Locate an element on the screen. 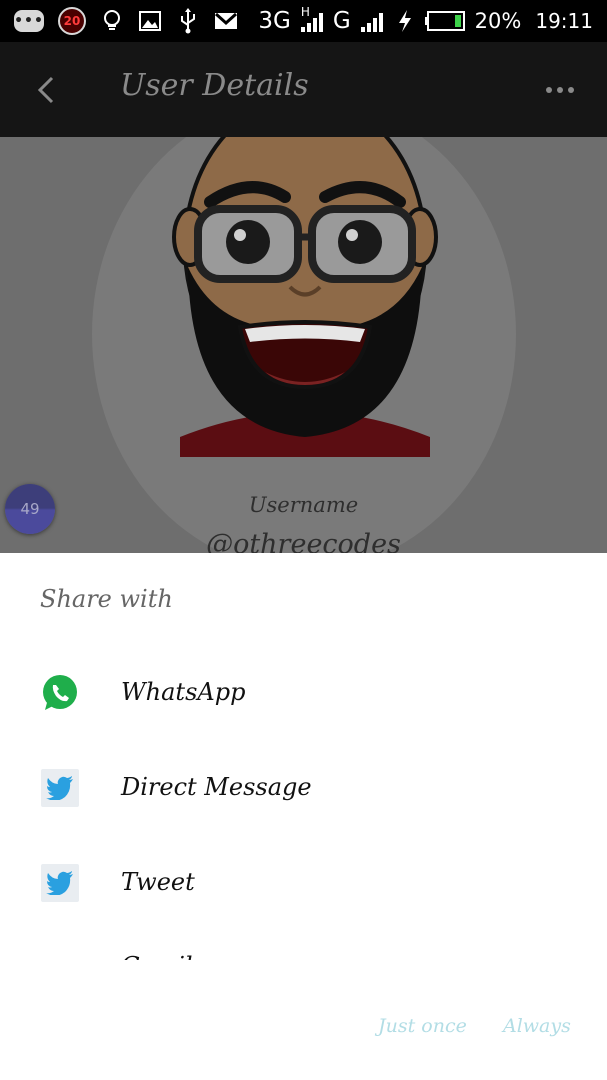 The height and width of the screenshot is (1080, 607). username-label: Username is located at coordinates (303, 505).